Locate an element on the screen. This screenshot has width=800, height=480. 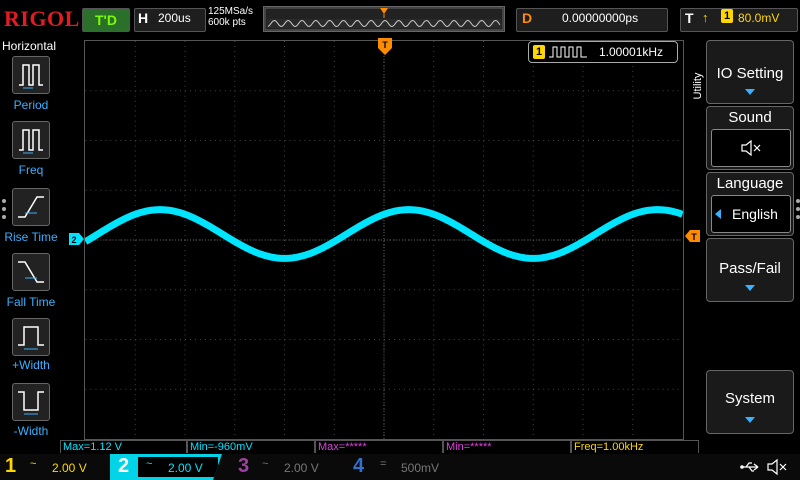
plus-width-label: +Width is located at coordinates (31, 365).